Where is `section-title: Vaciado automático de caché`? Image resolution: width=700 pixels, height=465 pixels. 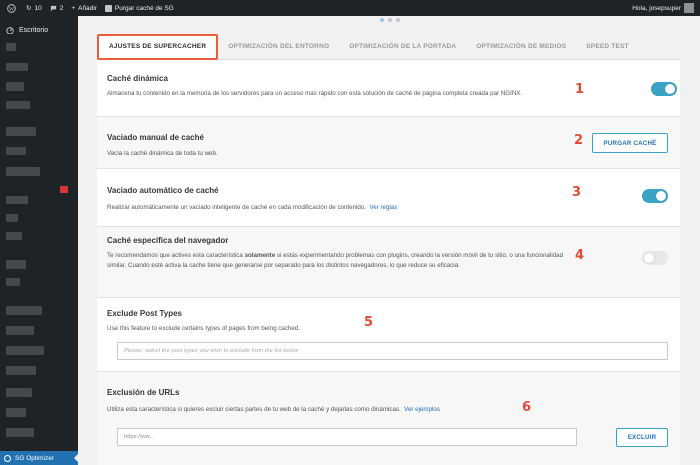
section-title: Vaciado automático de caché is located at coordinates (163, 190).